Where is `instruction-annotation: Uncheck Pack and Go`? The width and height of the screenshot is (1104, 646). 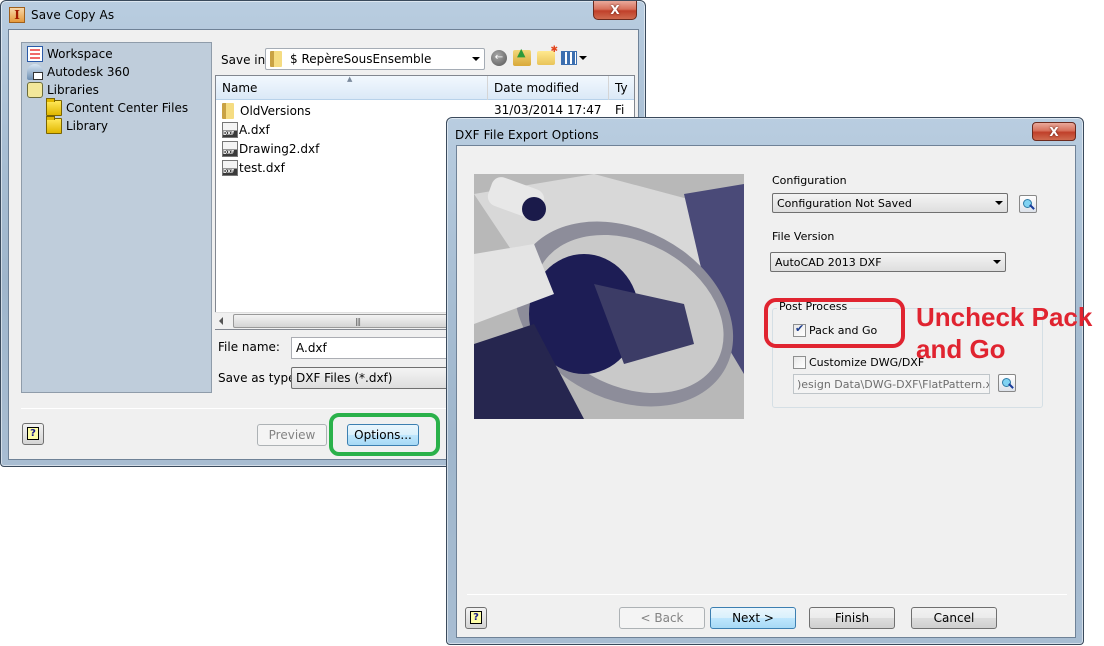 instruction-annotation: Uncheck Pack and Go is located at coordinates (1010, 333).